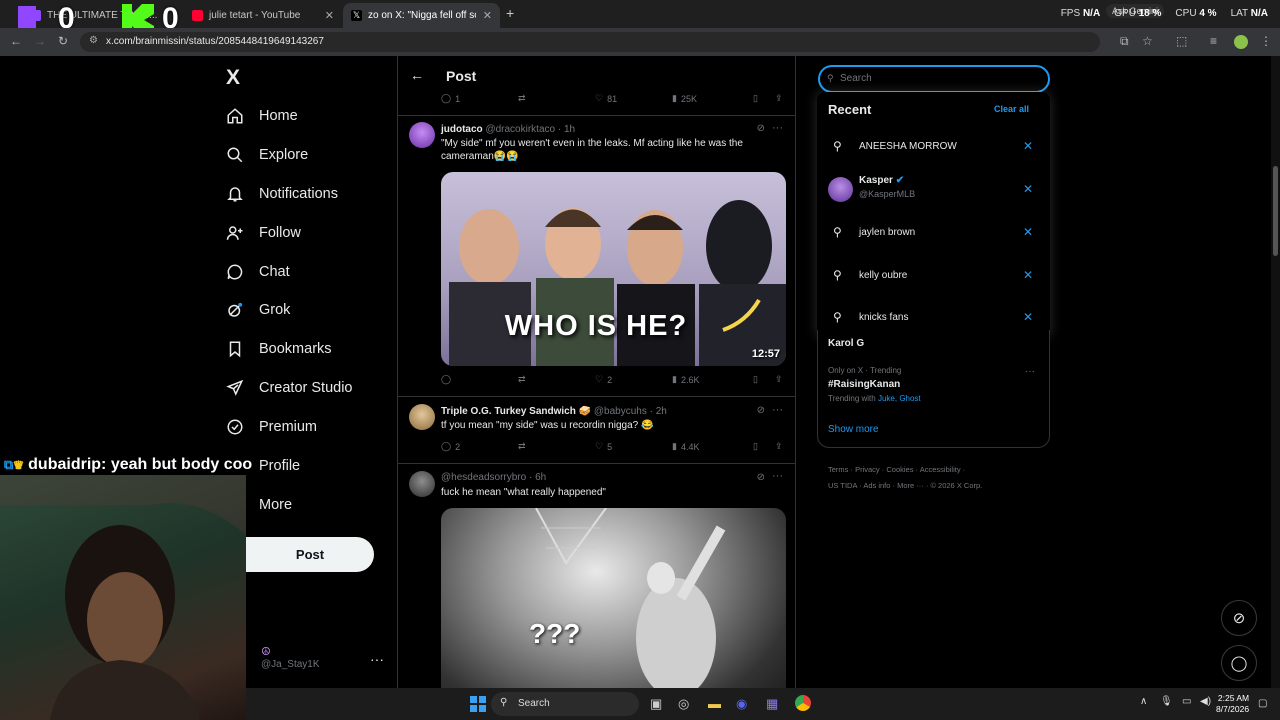  Describe the element at coordinates (933, 232) in the screenshot. I see `recent-item: ⚲ jaylen brown ✕` at that location.